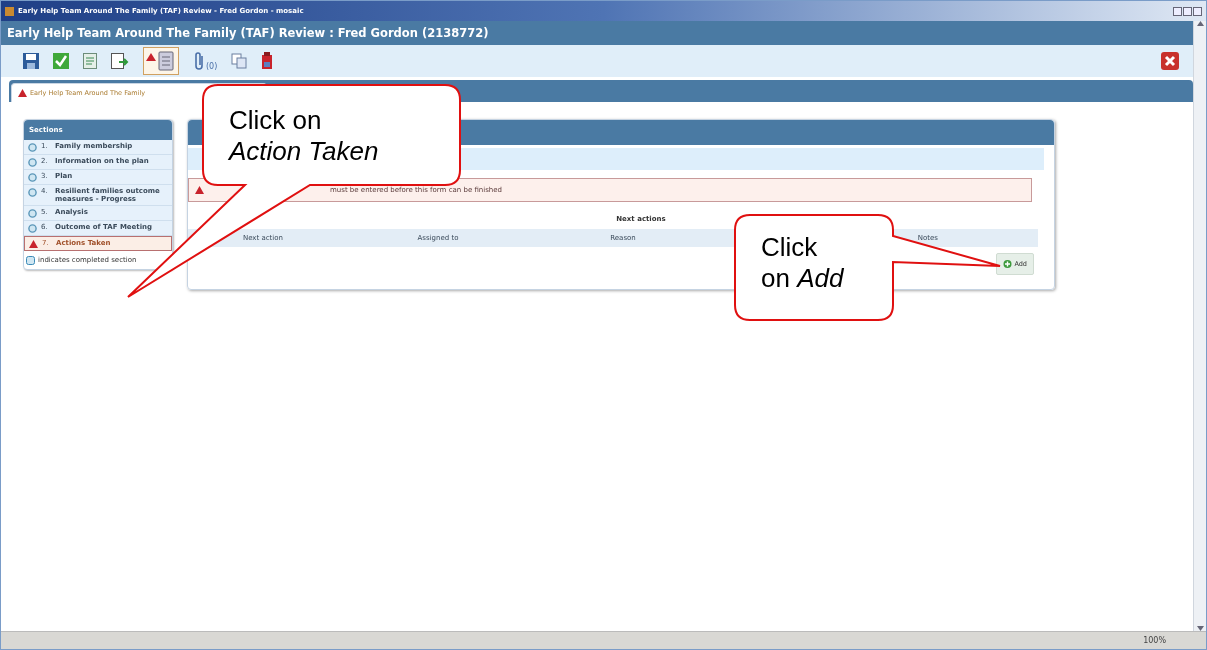  What do you see at coordinates (248, 33) in the screenshot?
I see `window-title: Early Help Team Around The Family (TAF) Review : Fred Gordon (2138772)` at bounding box center [248, 33].